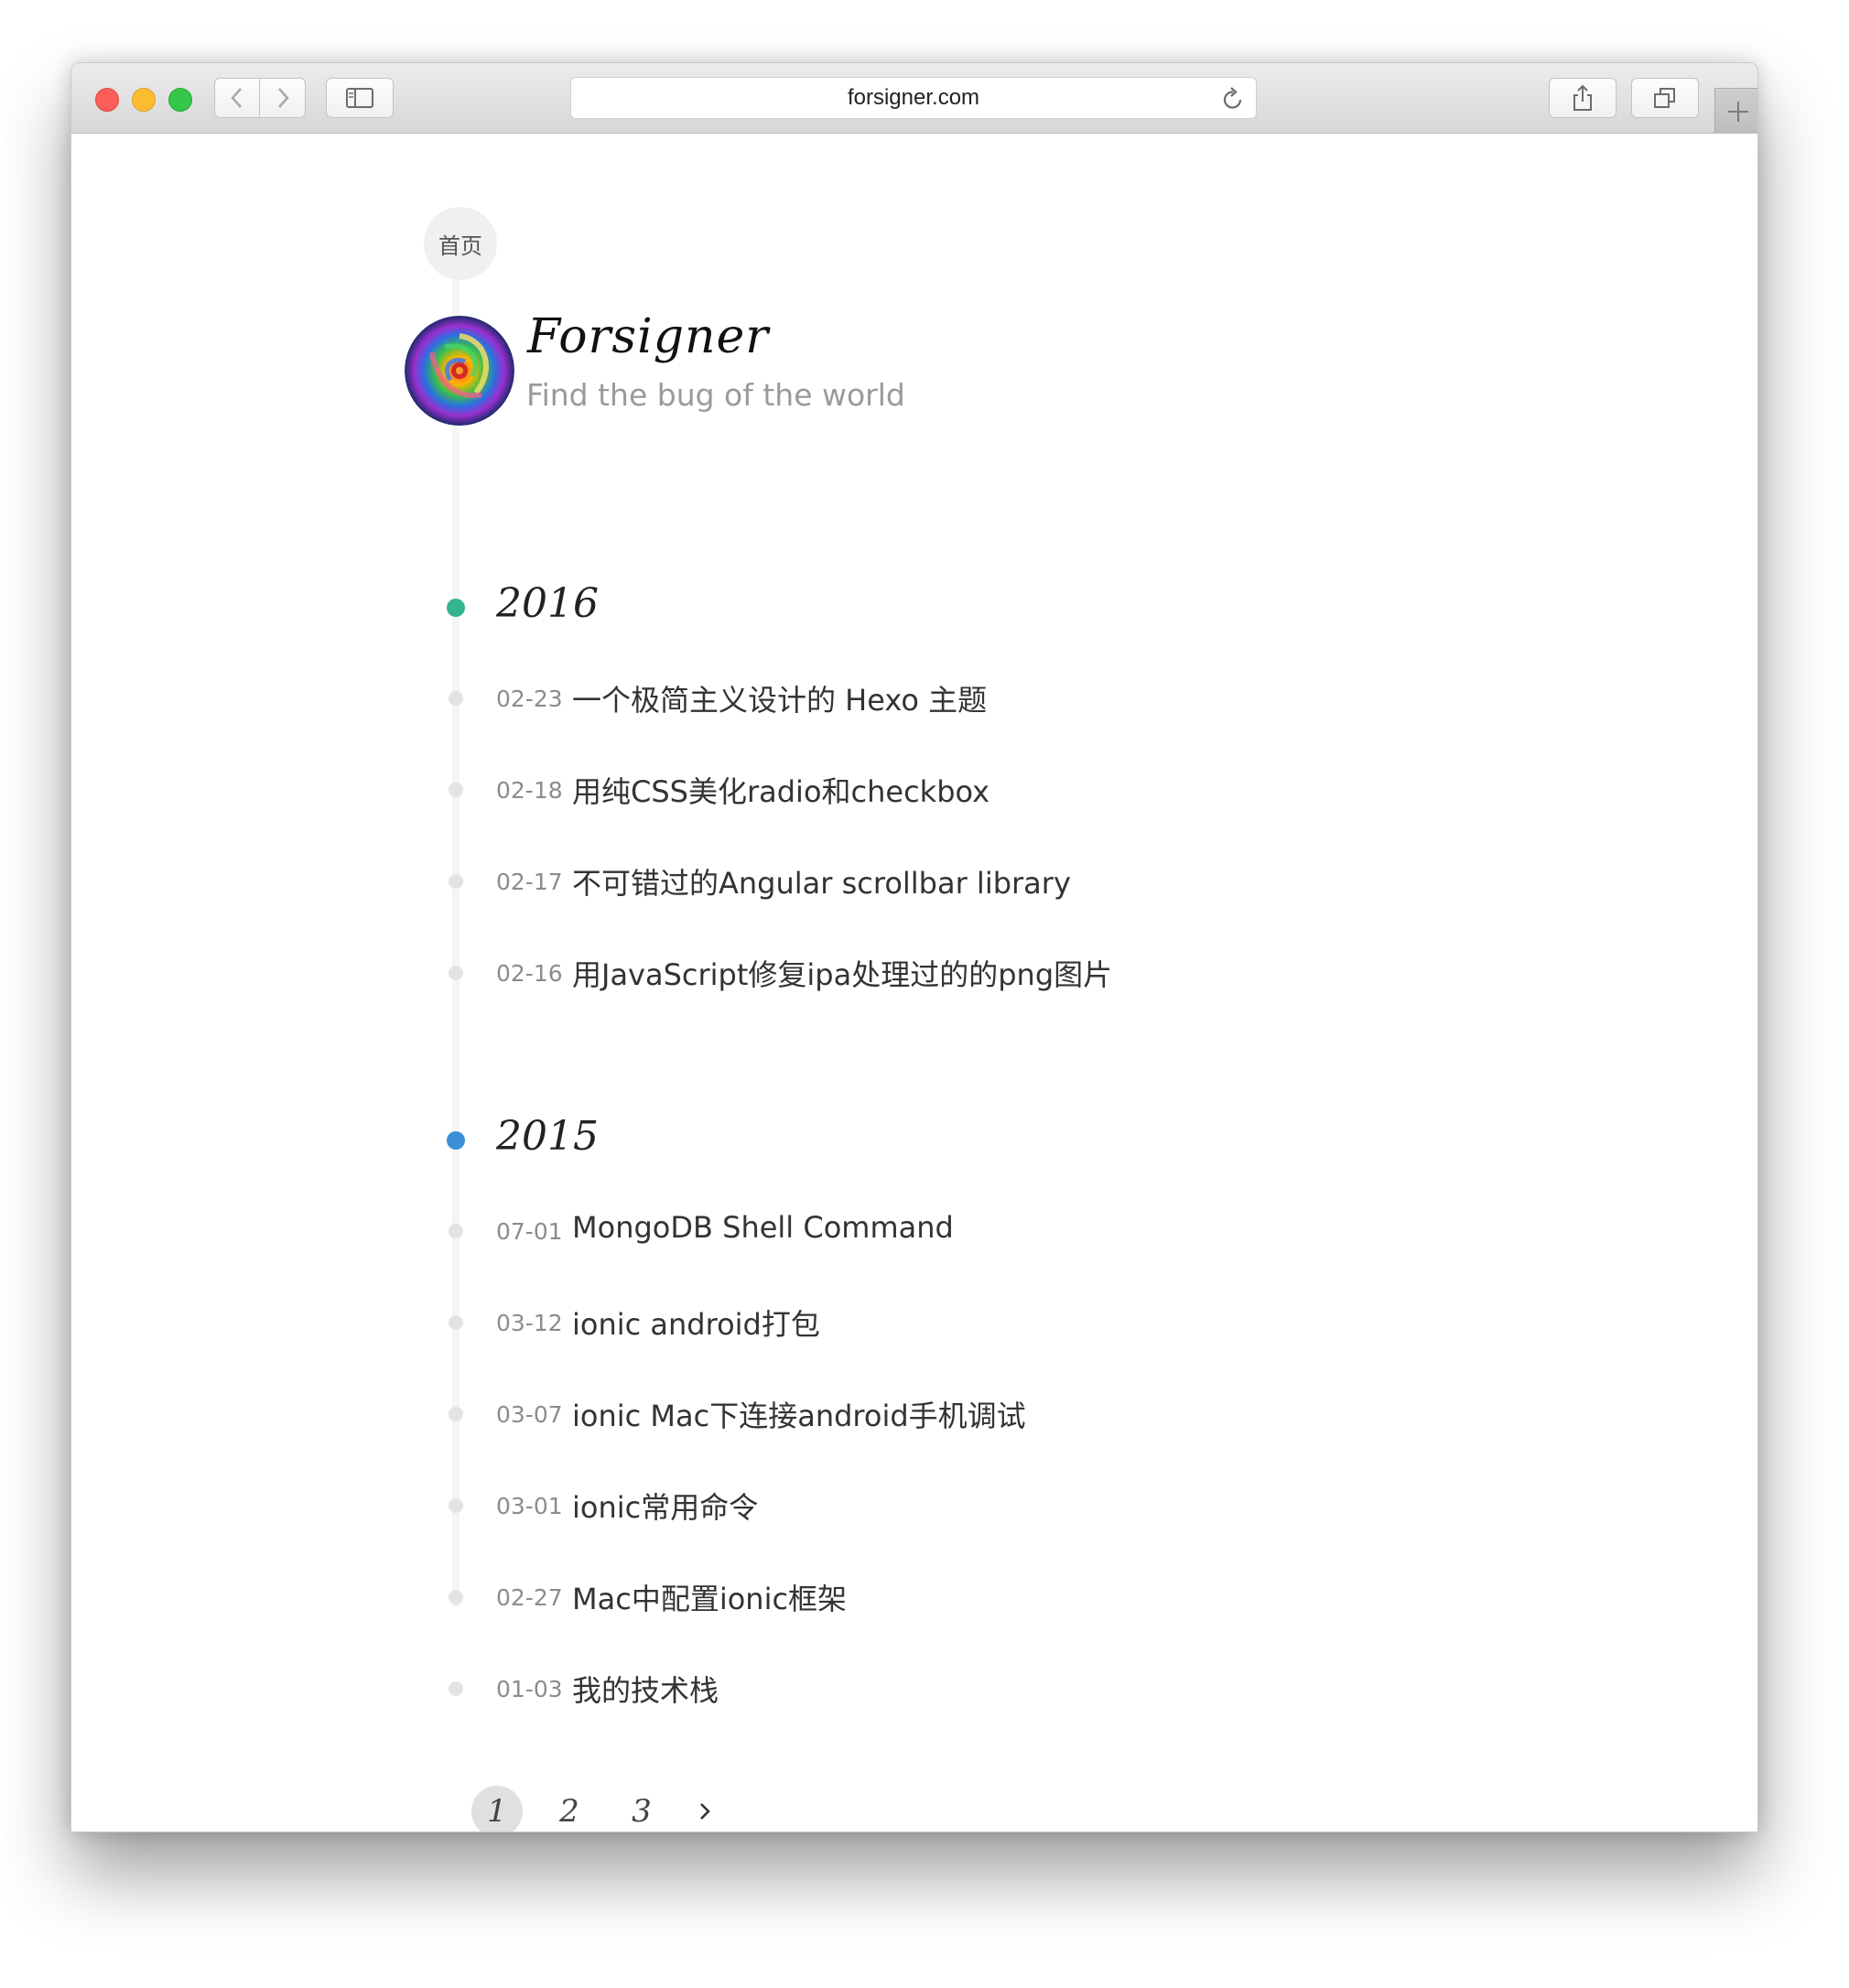 This screenshot has width=1849, height=1988. What do you see at coordinates (821, 881) in the screenshot?
I see `post-title-link: 不可错过的Angular scrollbar library` at bounding box center [821, 881].